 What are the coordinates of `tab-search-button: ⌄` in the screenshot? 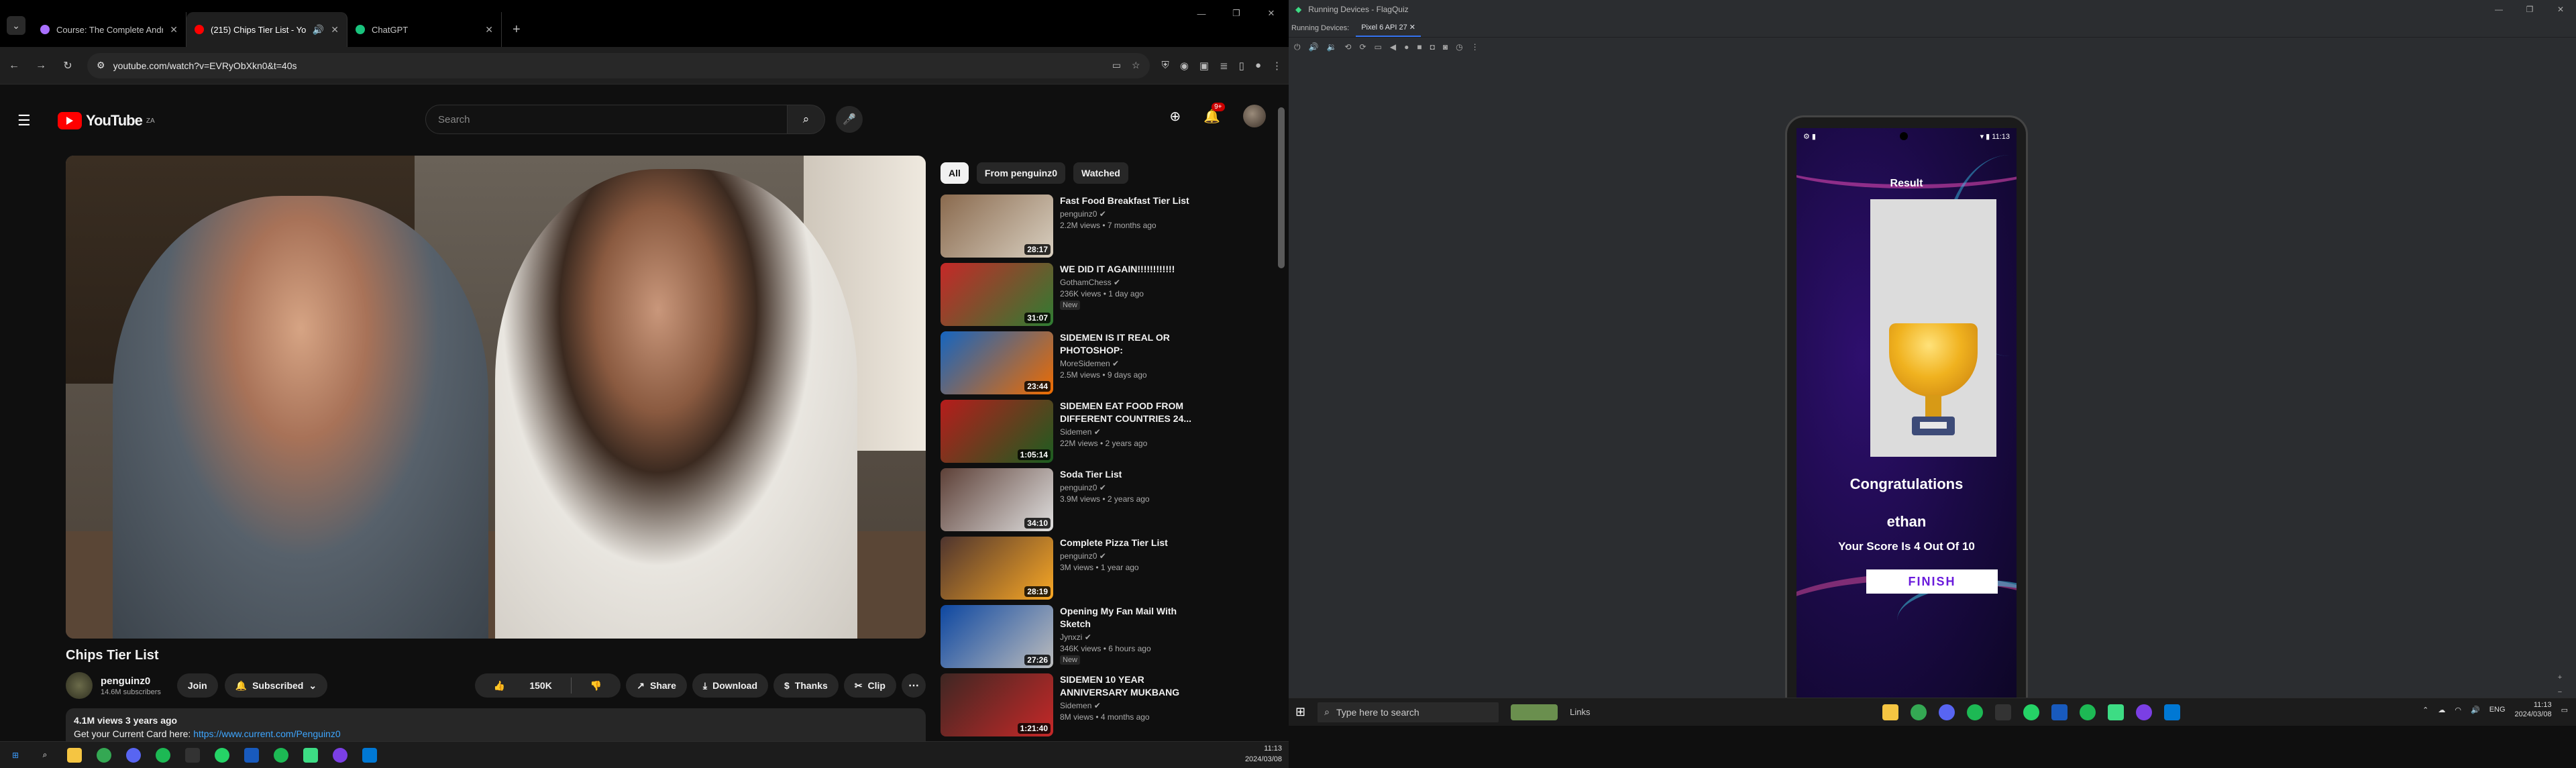 It's located at (16, 25).